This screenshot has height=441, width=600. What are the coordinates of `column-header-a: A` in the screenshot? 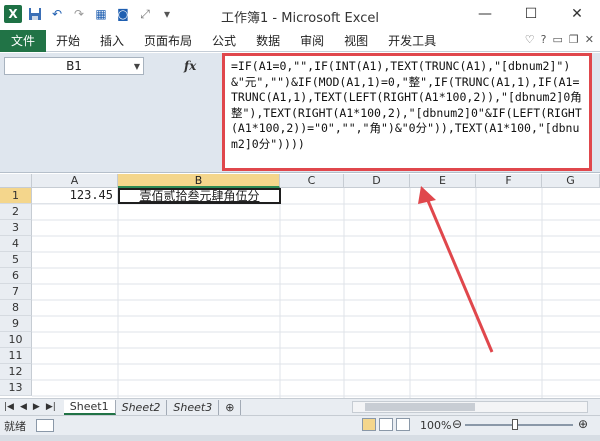 It's located at (75, 181).